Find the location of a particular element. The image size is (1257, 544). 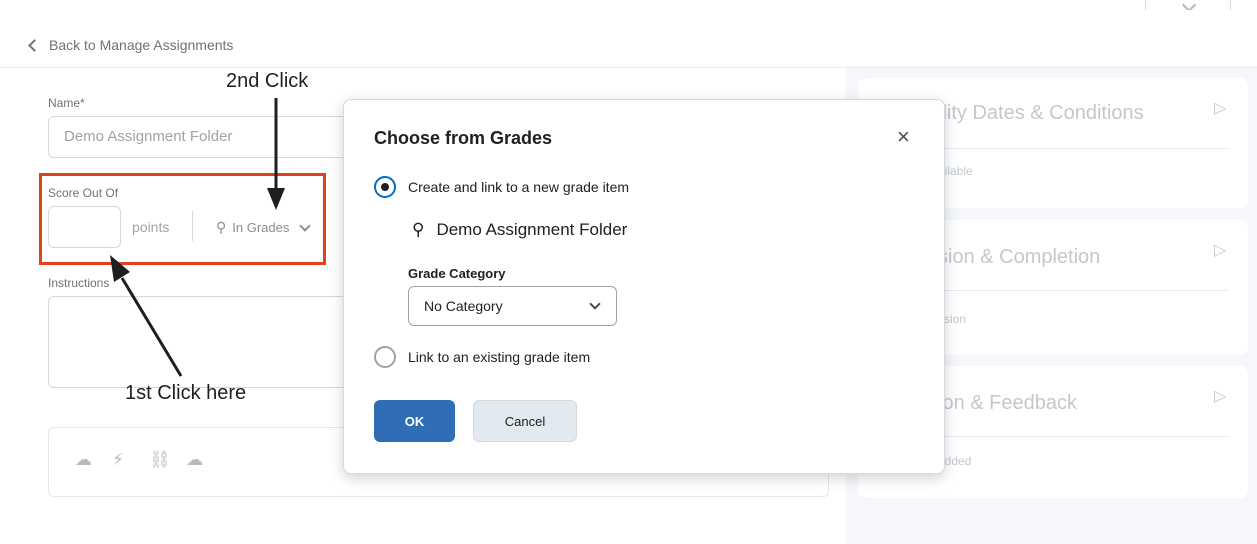

arrow-head-second is located at coordinates (276, 199).